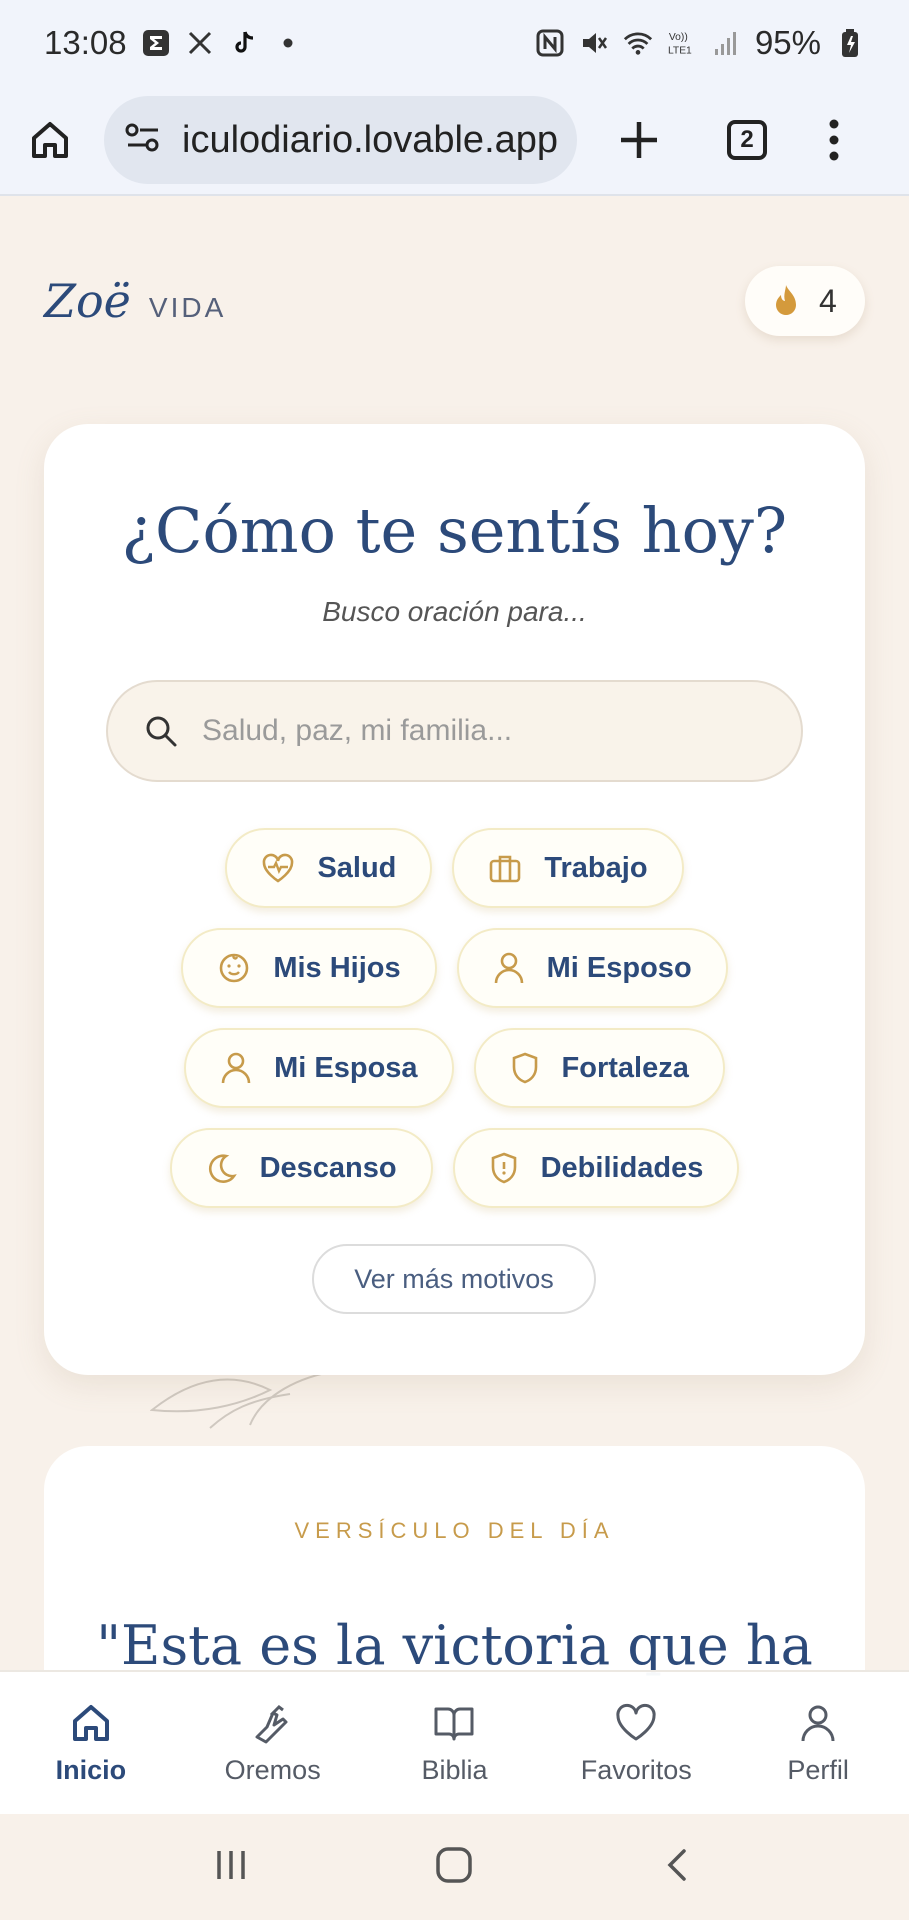 The image size is (909, 1920). I want to click on tab-count: 2, so click(747, 140).